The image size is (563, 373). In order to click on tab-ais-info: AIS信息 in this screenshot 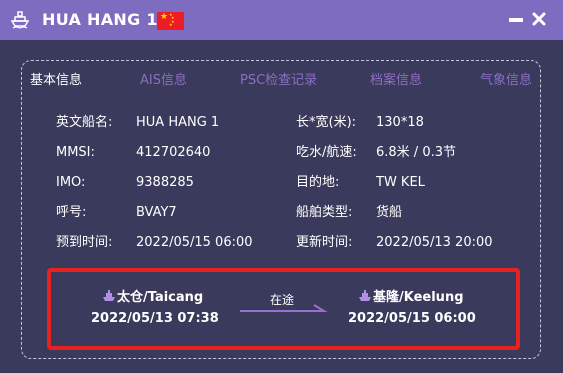, I will do `click(163, 81)`.